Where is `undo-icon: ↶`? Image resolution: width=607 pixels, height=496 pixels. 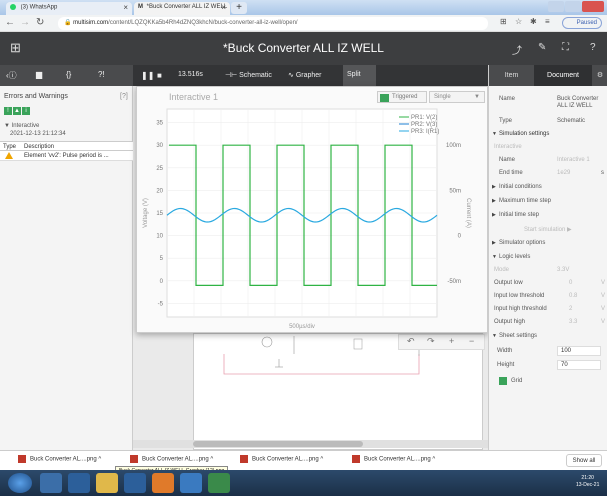
undo-icon: ↶ is located at coordinates (411, 341).